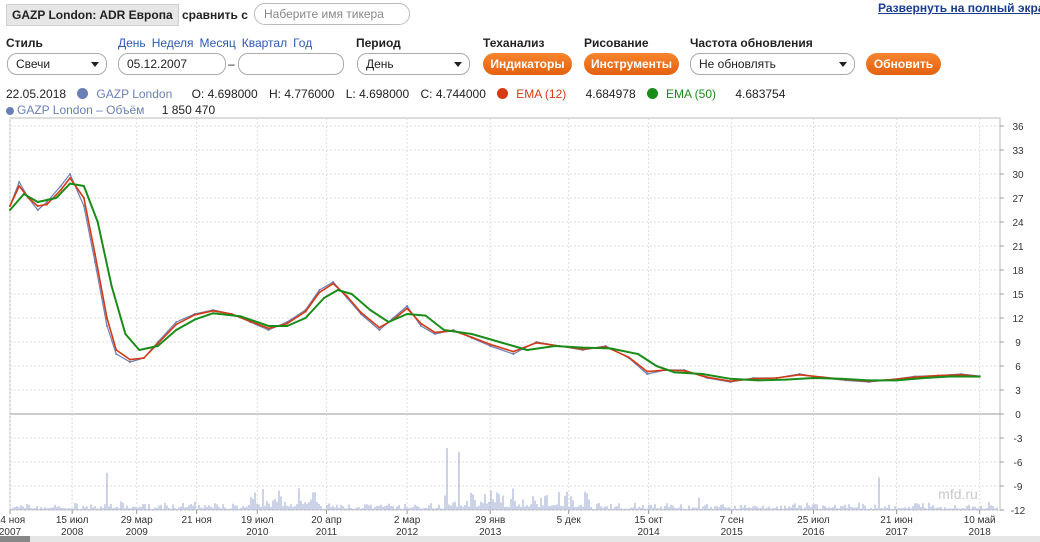 The height and width of the screenshot is (542, 1040). I want to click on x-tick-label: 2 мар, so click(407, 520).